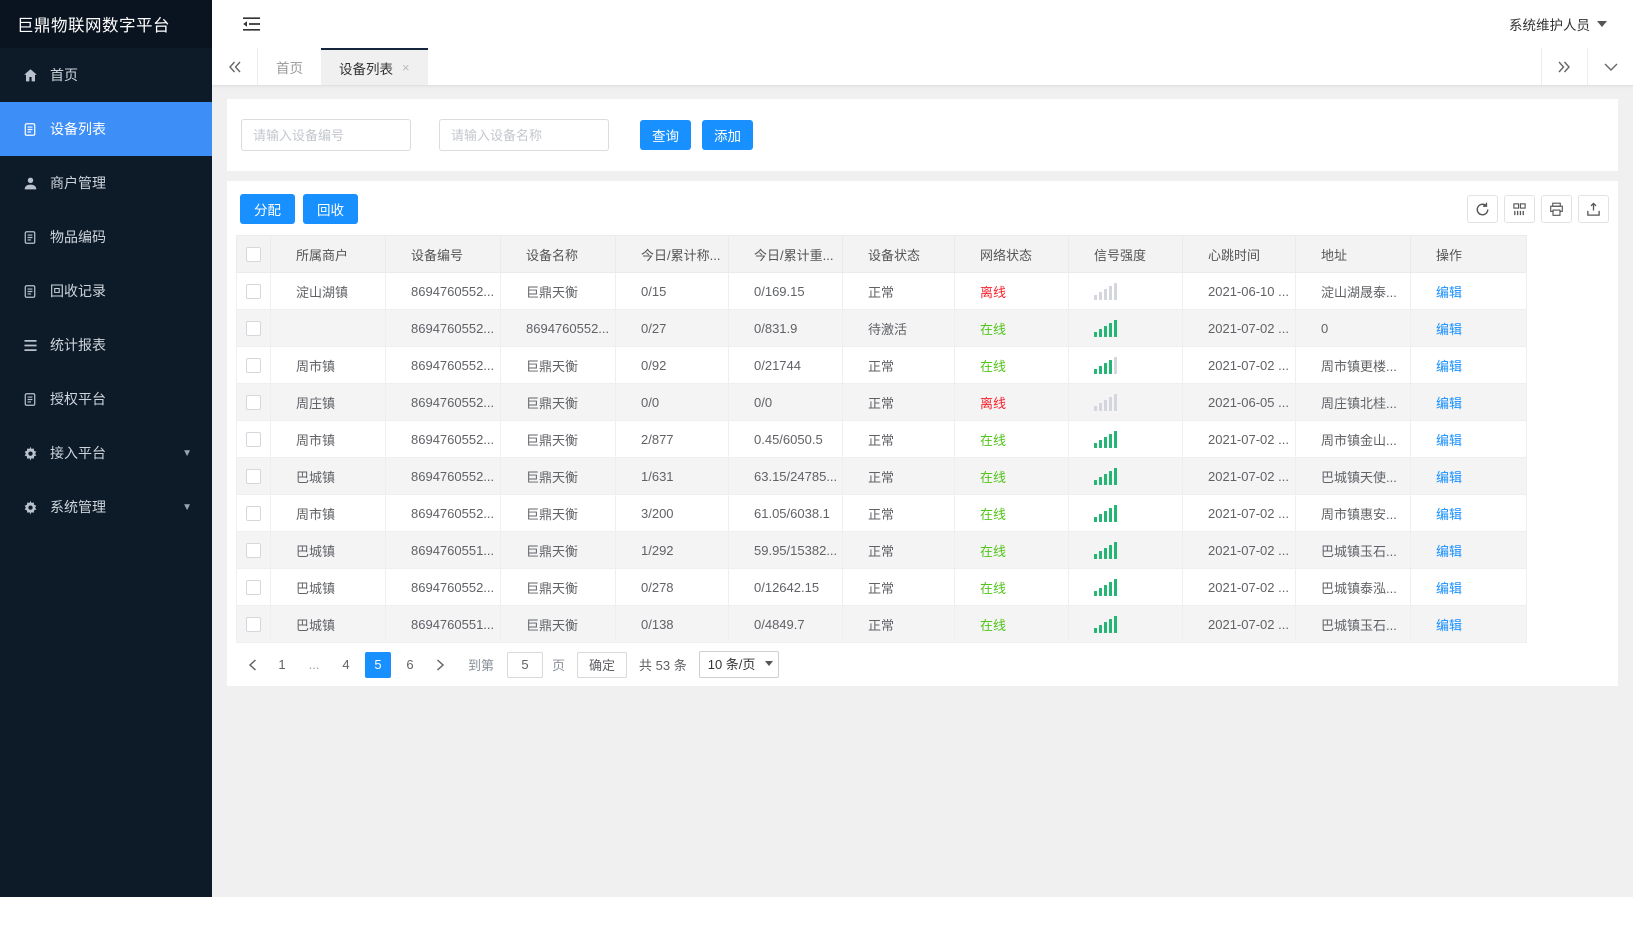  I want to click on print-button, so click(1556, 209).